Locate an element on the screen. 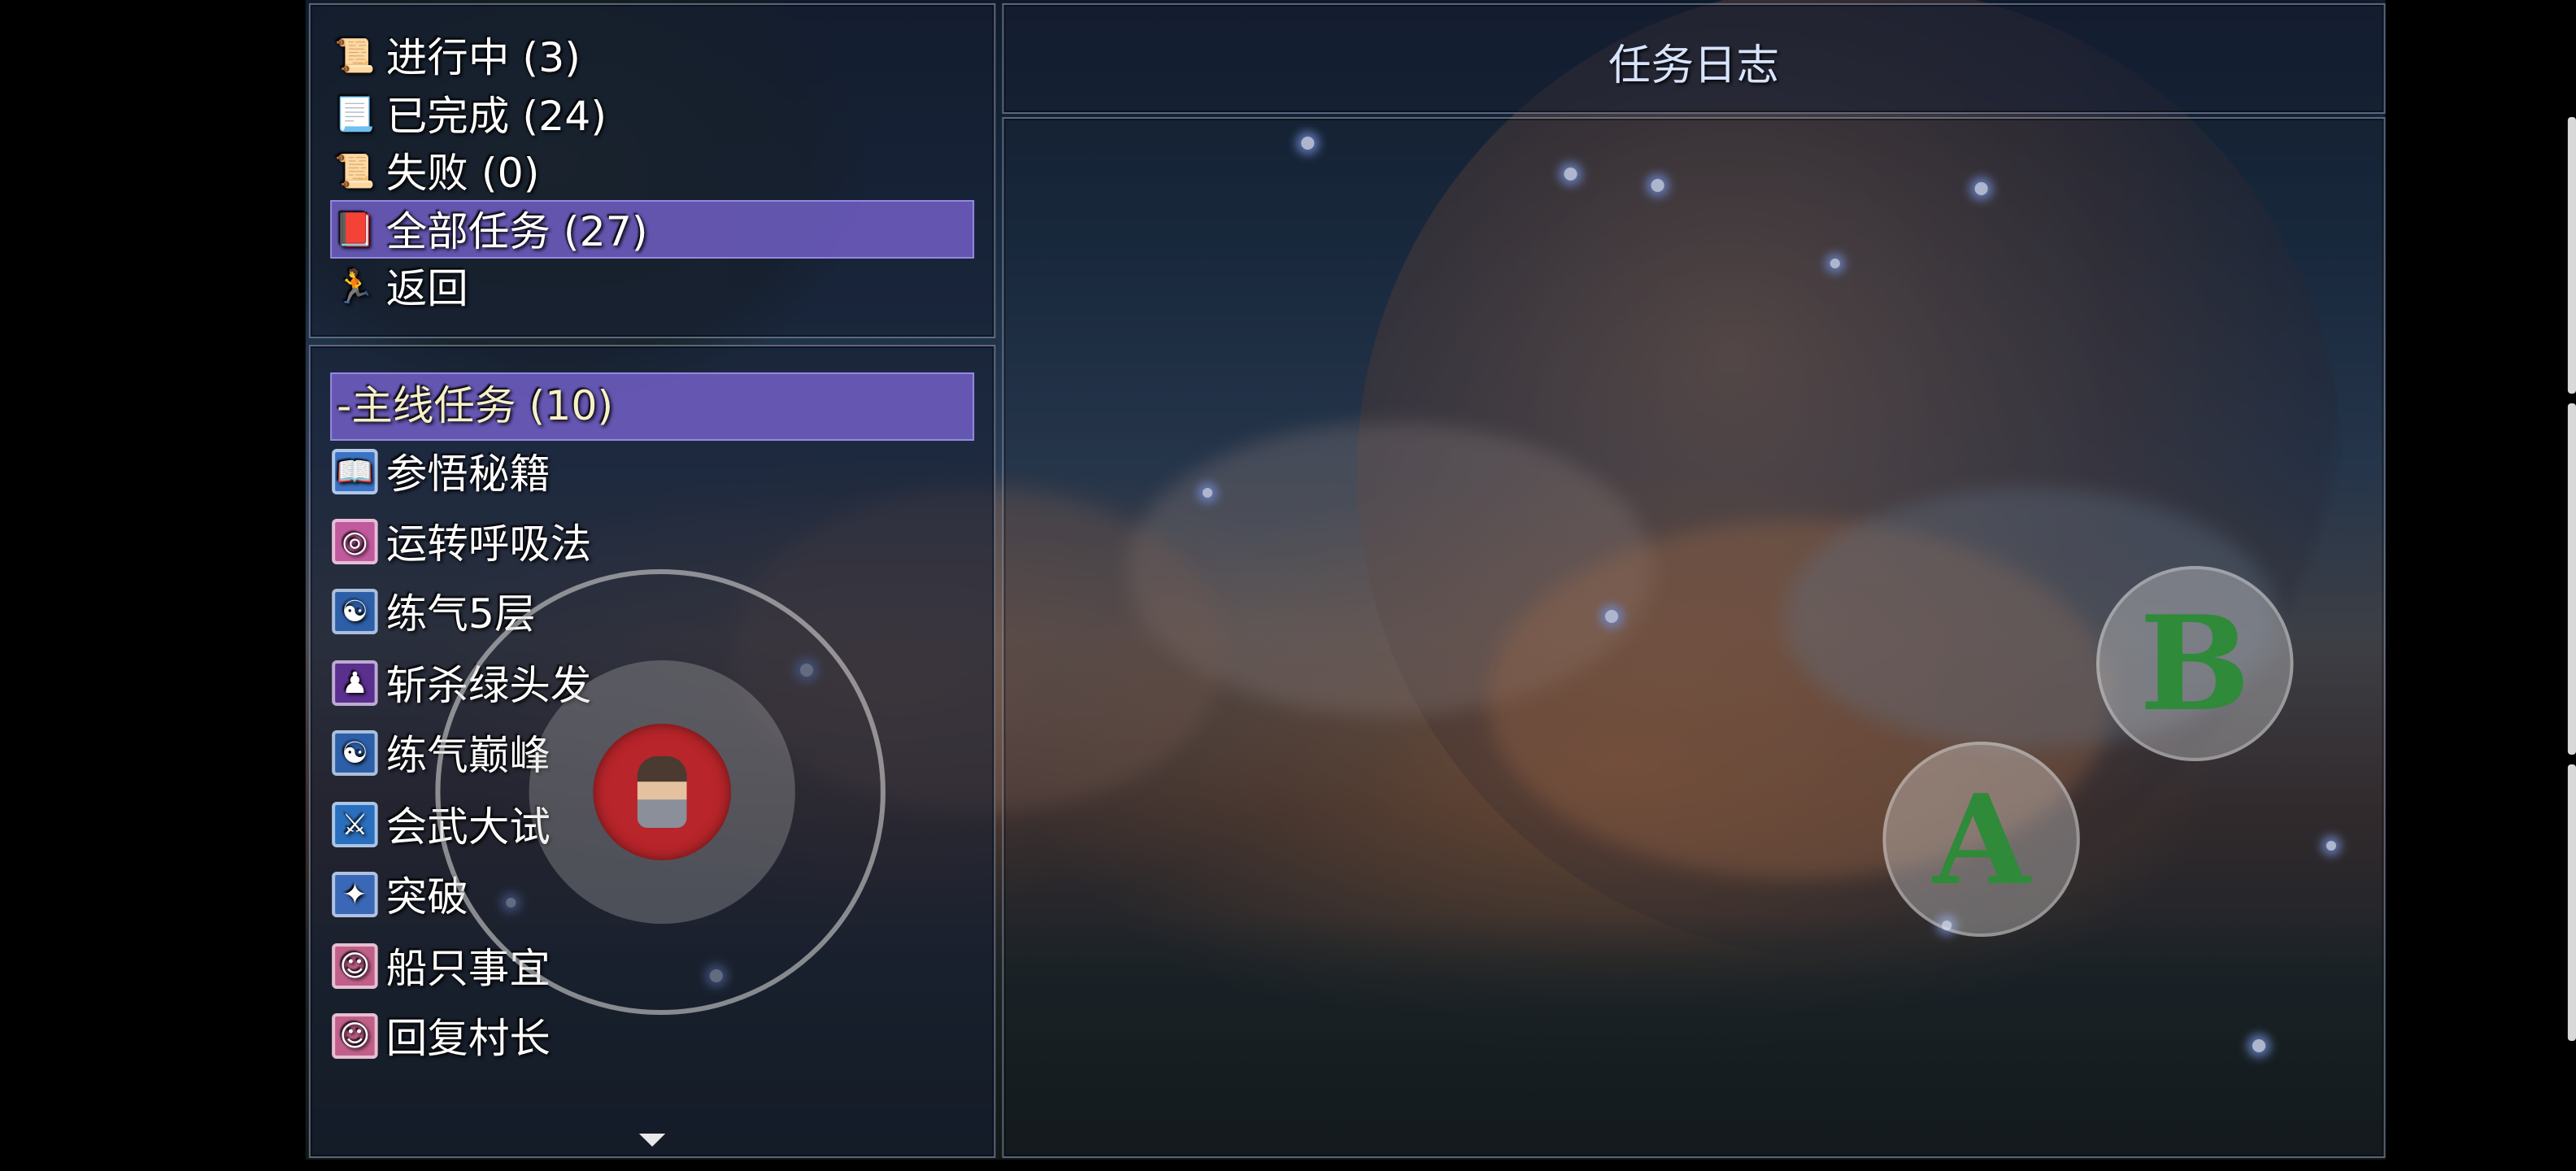  list-item: ☺ 回复村长 is located at coordinates (440, 1036).